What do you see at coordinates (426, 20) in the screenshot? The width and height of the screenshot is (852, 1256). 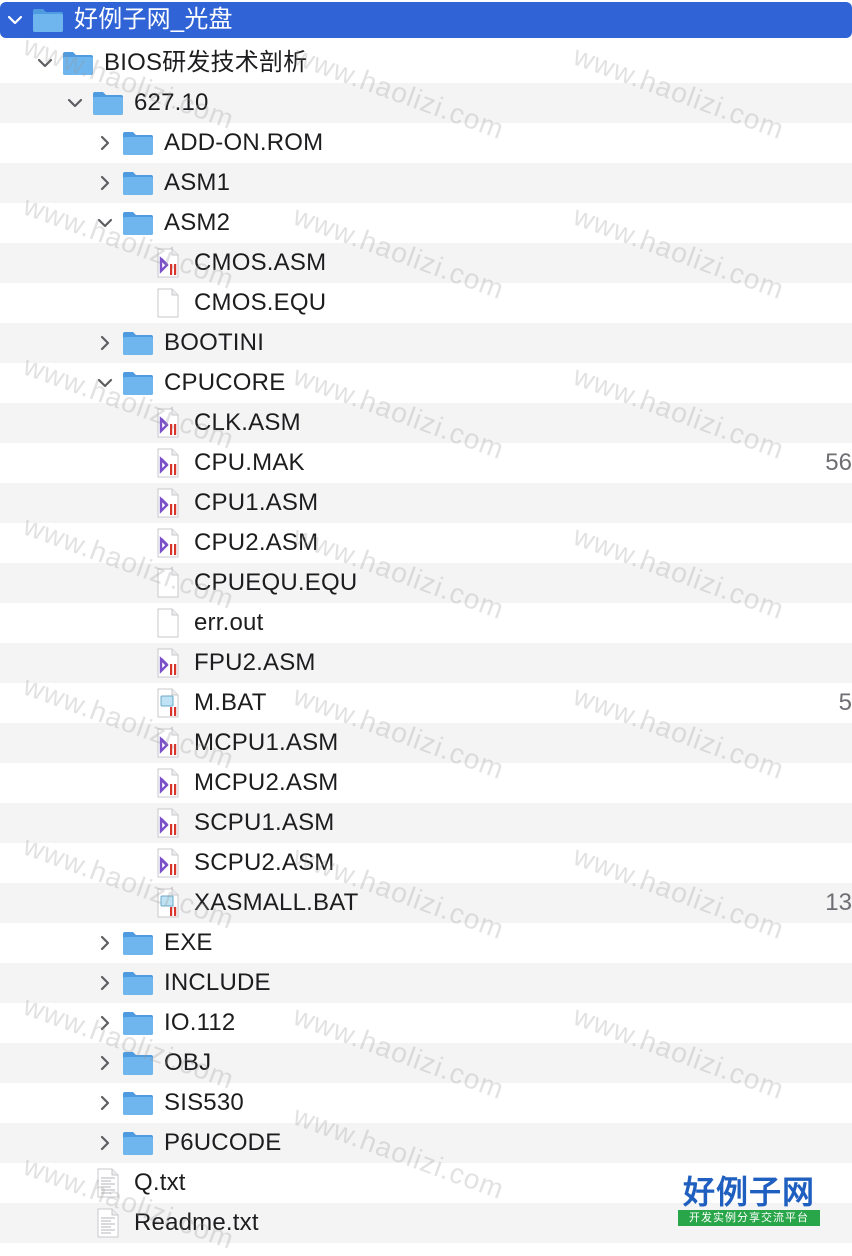 I see `tree-row: 好例子网_光盘` at bounding box center [426, 20].